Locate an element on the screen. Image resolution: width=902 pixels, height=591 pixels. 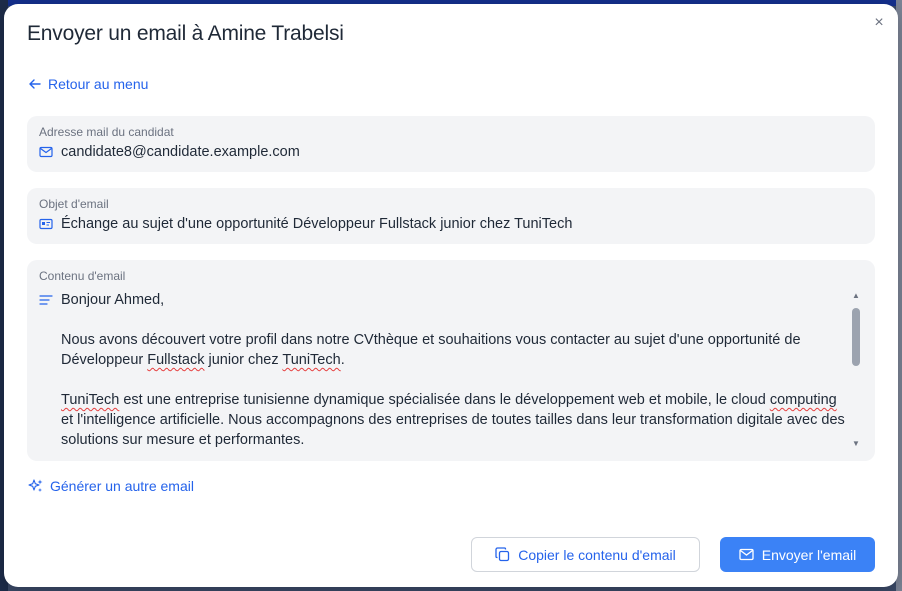
email-greeting: Bonjour Ahmed, is located at coordinates (113, 300).